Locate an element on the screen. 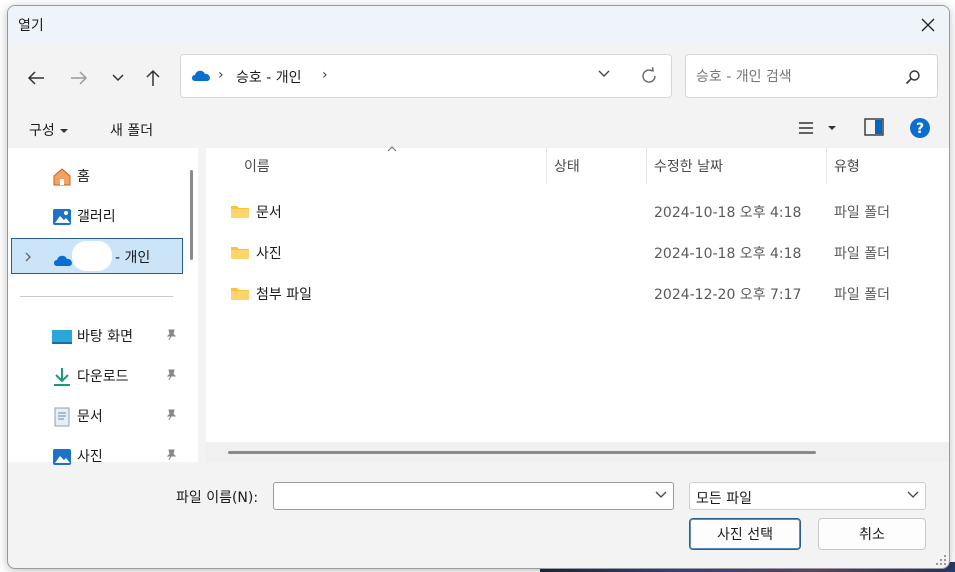 This screenshot has height=572, width=955. file-row: 문서 2024-10-18 오후 4:18 파일 폴더 is located at coordinates (577, 211).